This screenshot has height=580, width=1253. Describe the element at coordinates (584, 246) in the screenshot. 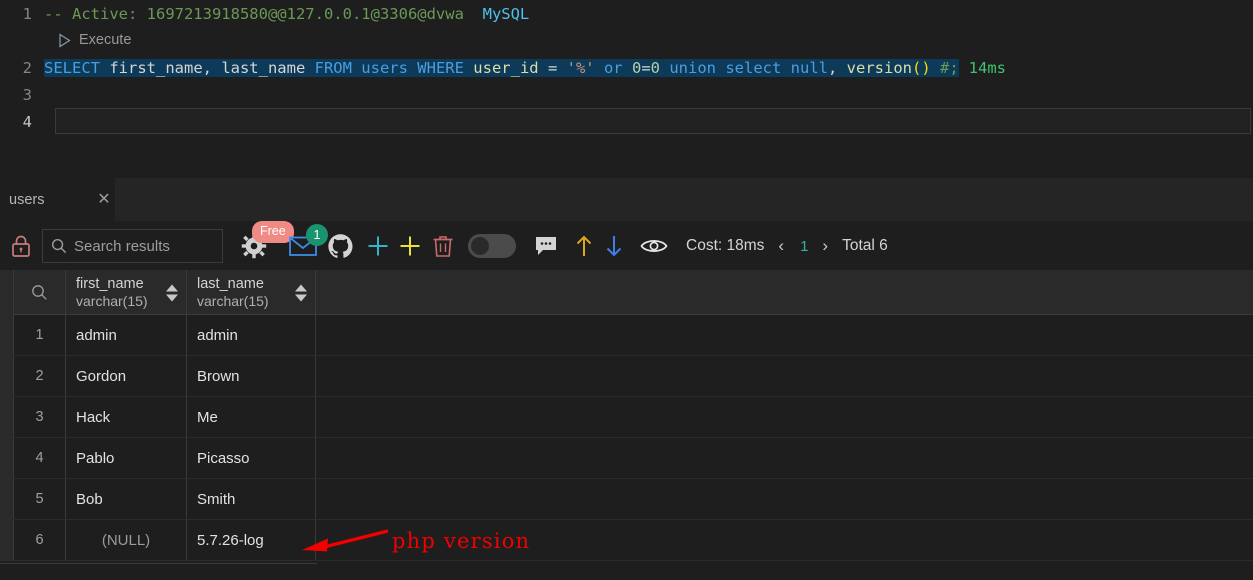

I see `arrow-up-icon` at that location.